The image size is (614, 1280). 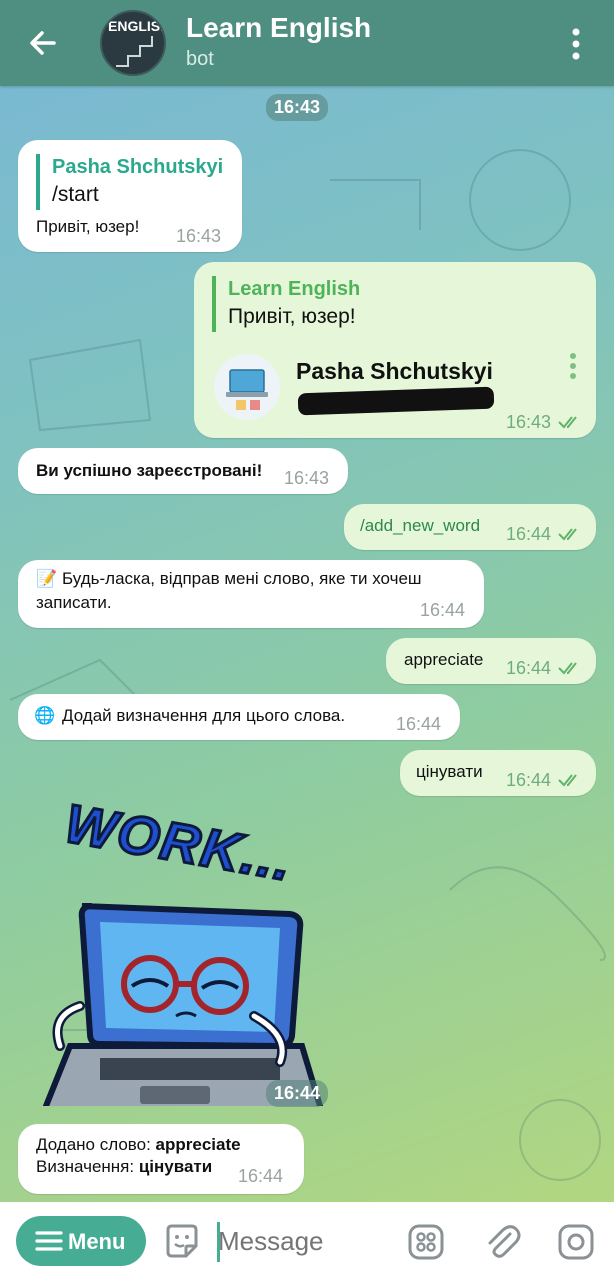 I want to click on apps-button, so click(x=426, y=1242).